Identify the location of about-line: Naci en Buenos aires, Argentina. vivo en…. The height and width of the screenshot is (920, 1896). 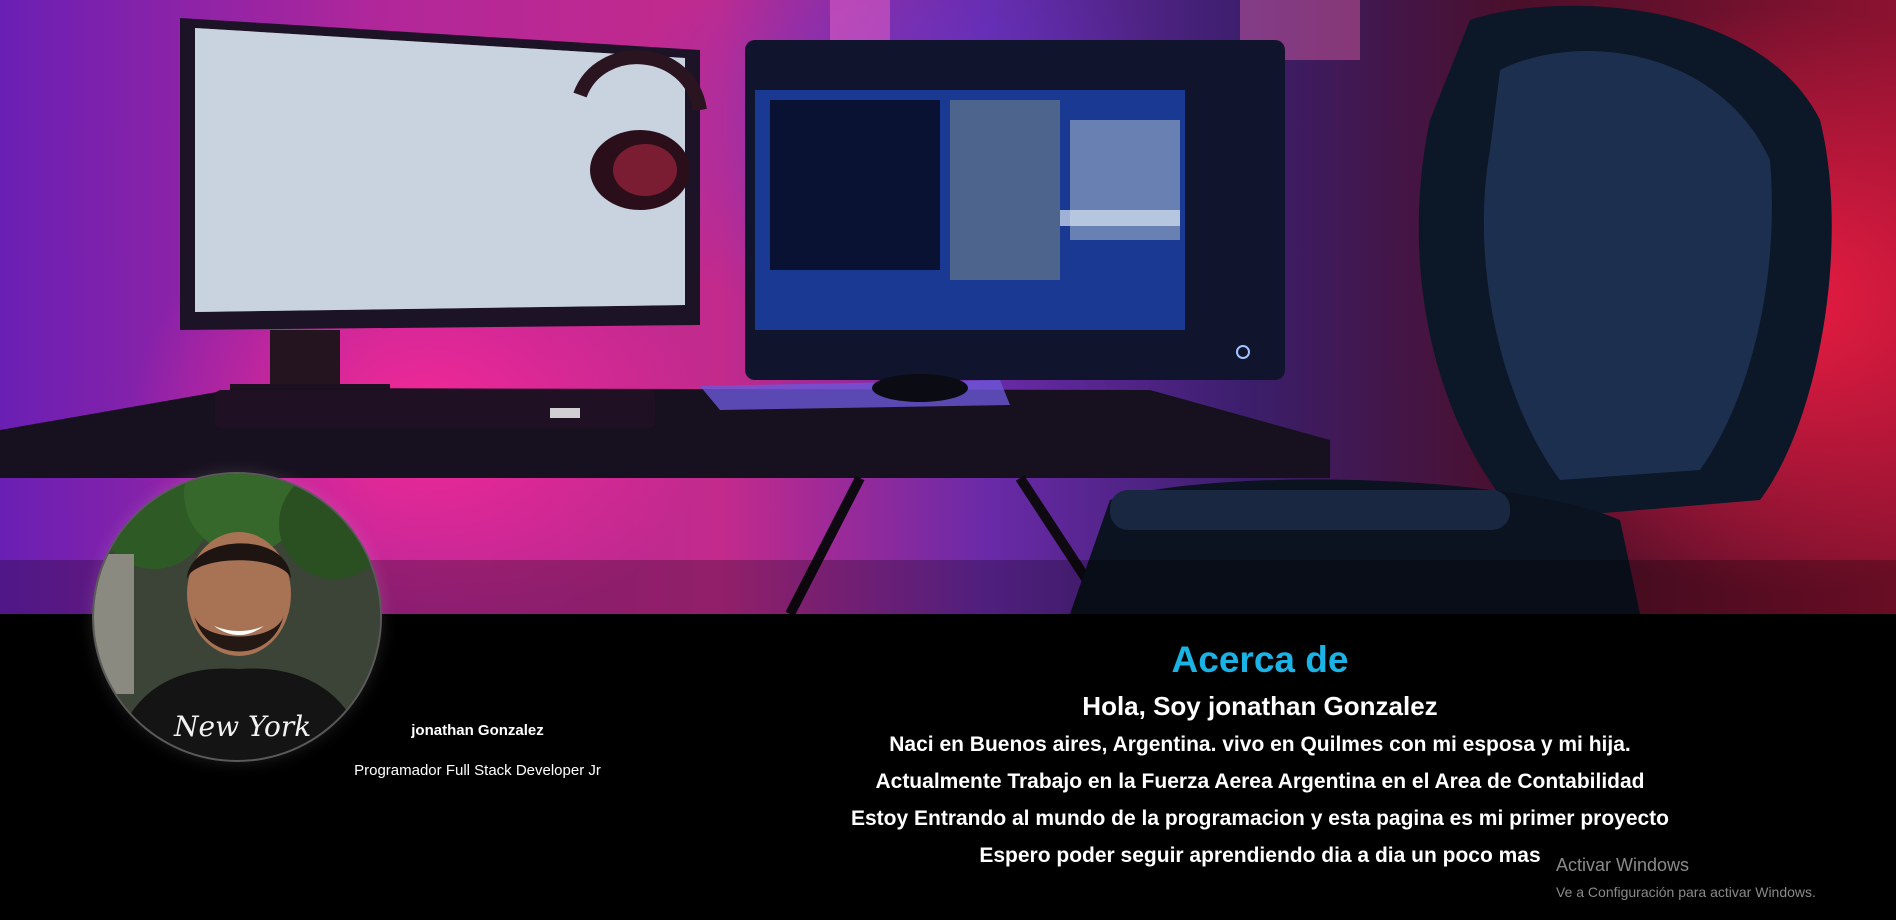
(1260, 744).